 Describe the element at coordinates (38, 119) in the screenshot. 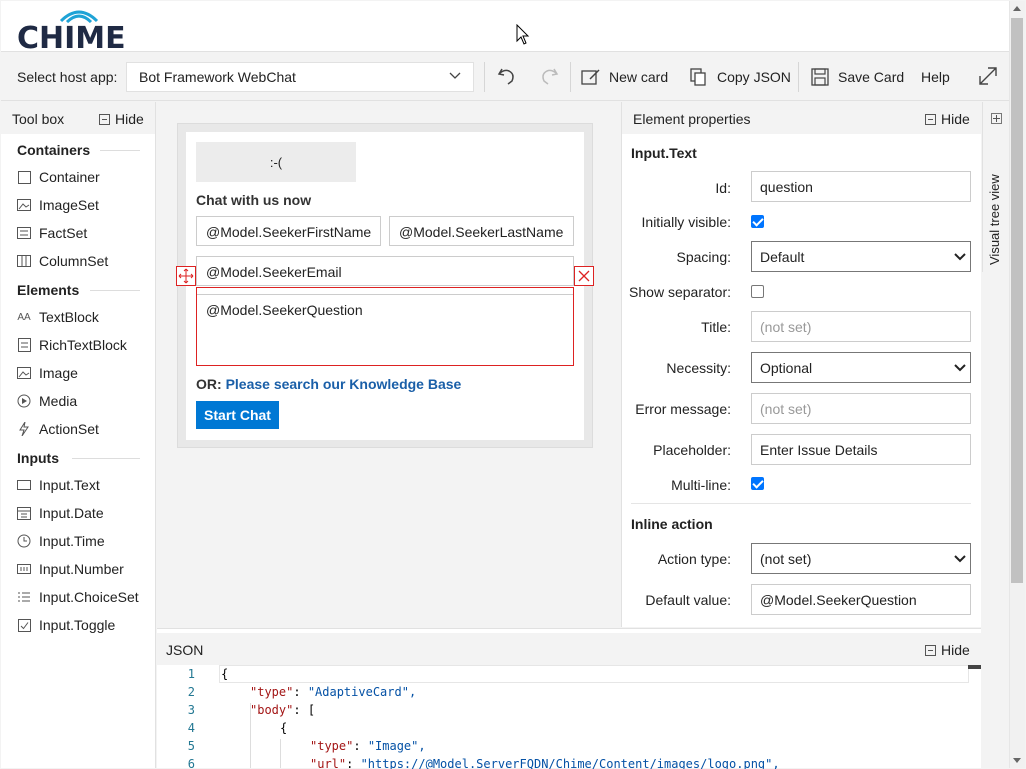

I see `toolbox-title: Tool box` at that location.